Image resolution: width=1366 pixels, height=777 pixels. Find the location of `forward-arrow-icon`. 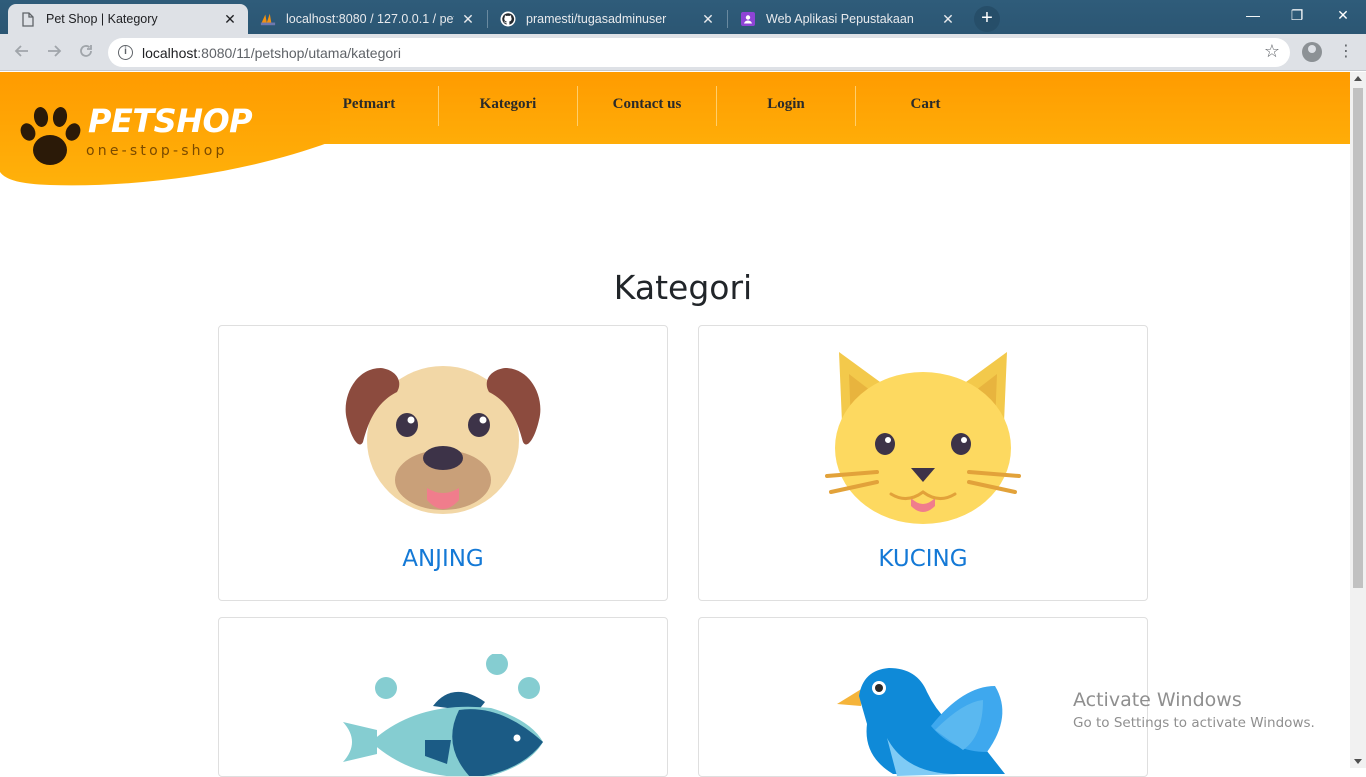

forward-arrow-icon is located at coordinates (54, 53).